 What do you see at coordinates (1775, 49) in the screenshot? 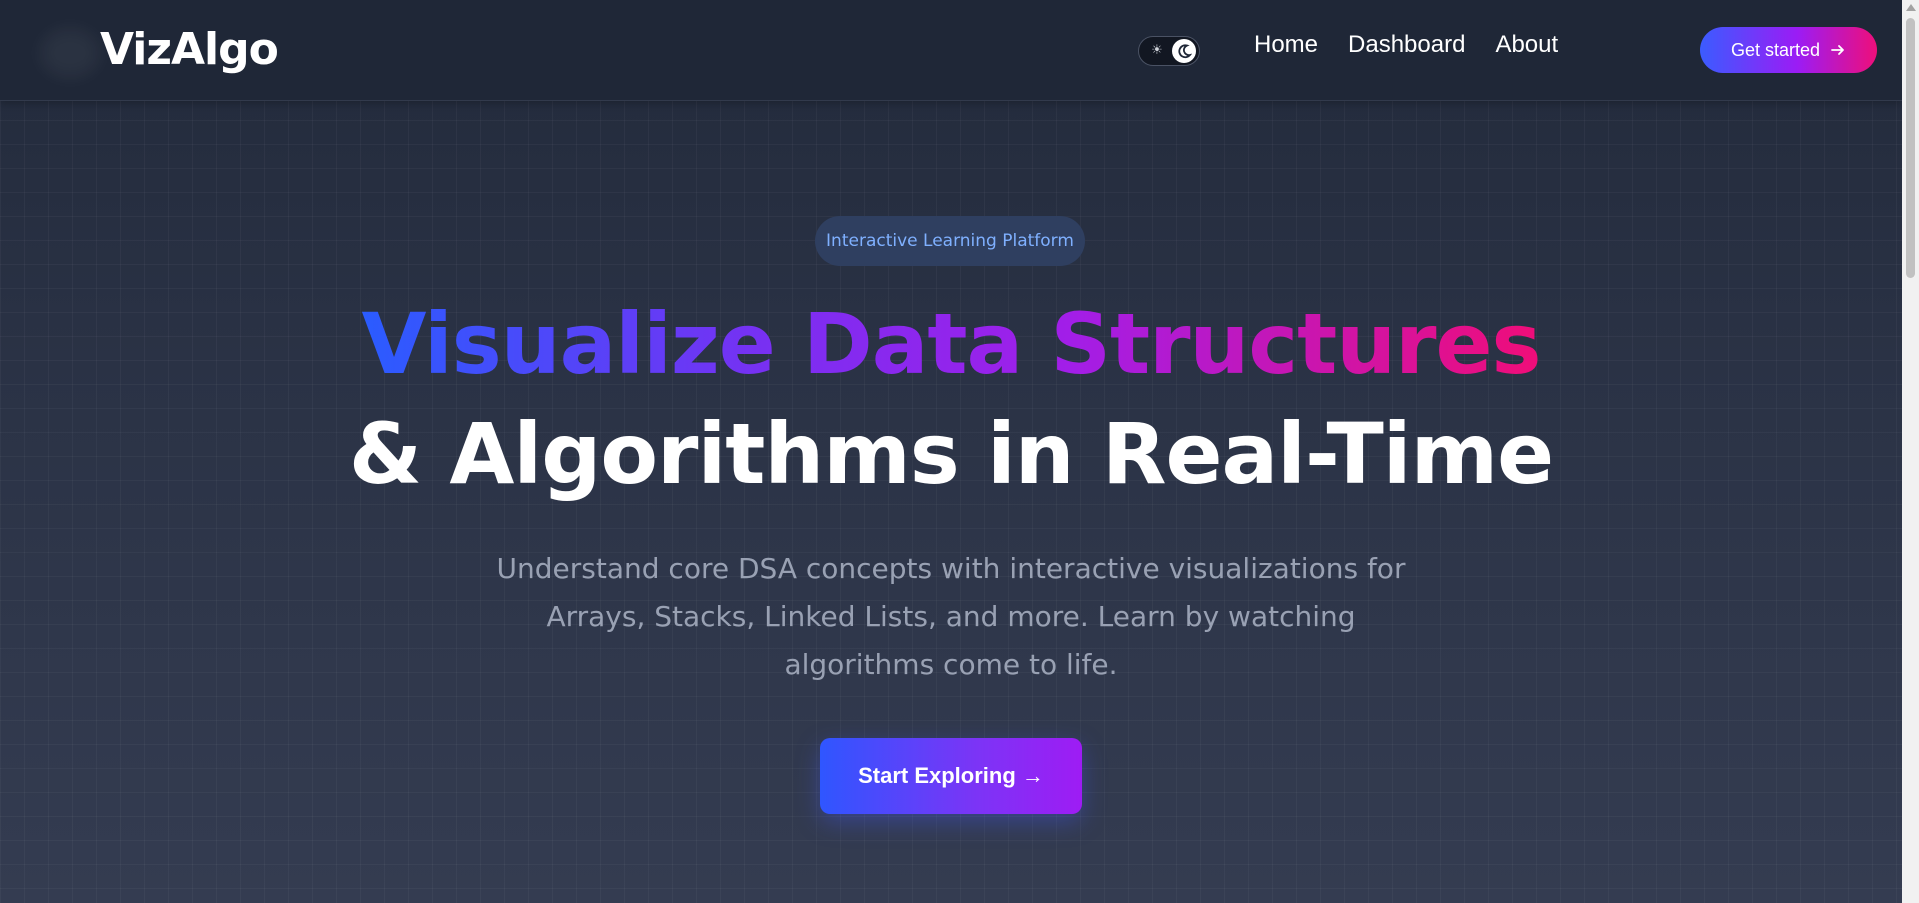
I see `get-started-label: Get started` at bounding box center [1775, 49].